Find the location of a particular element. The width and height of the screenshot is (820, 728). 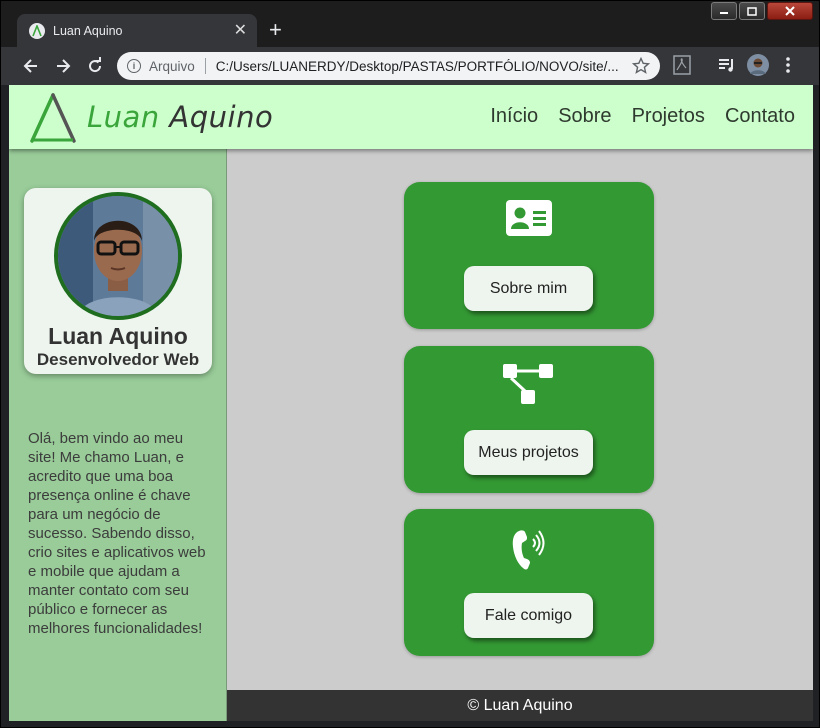

nav-link-projetos: Projetos is located at coordinates (668, 116).